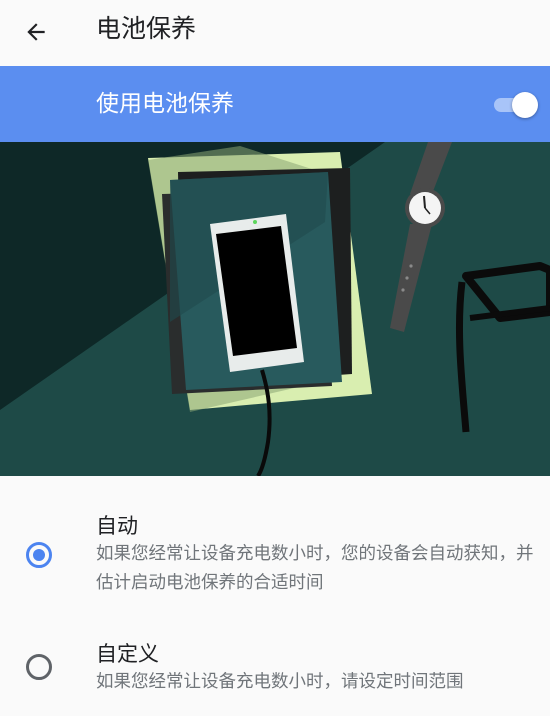  Describe the element at coordinates (39, 555) in the screenshot. I see `radio-auto` at that location.